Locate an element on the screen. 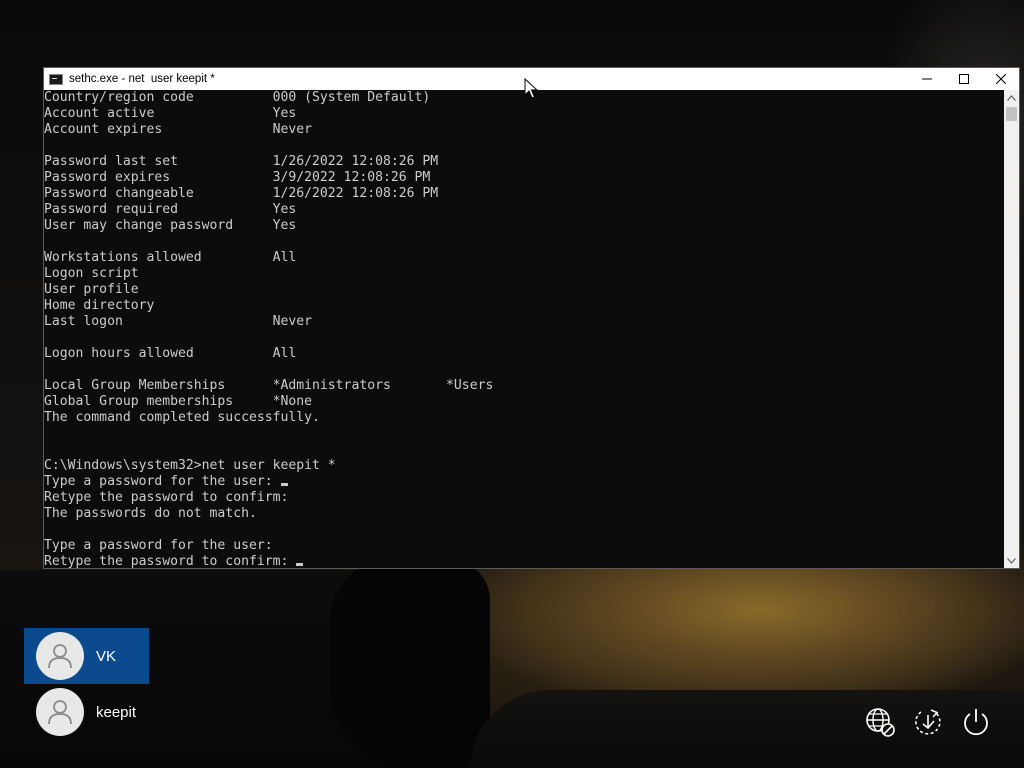 The height and width of the screenshot is (768, 1024). minimize-button is located at coordinates (926, 79).